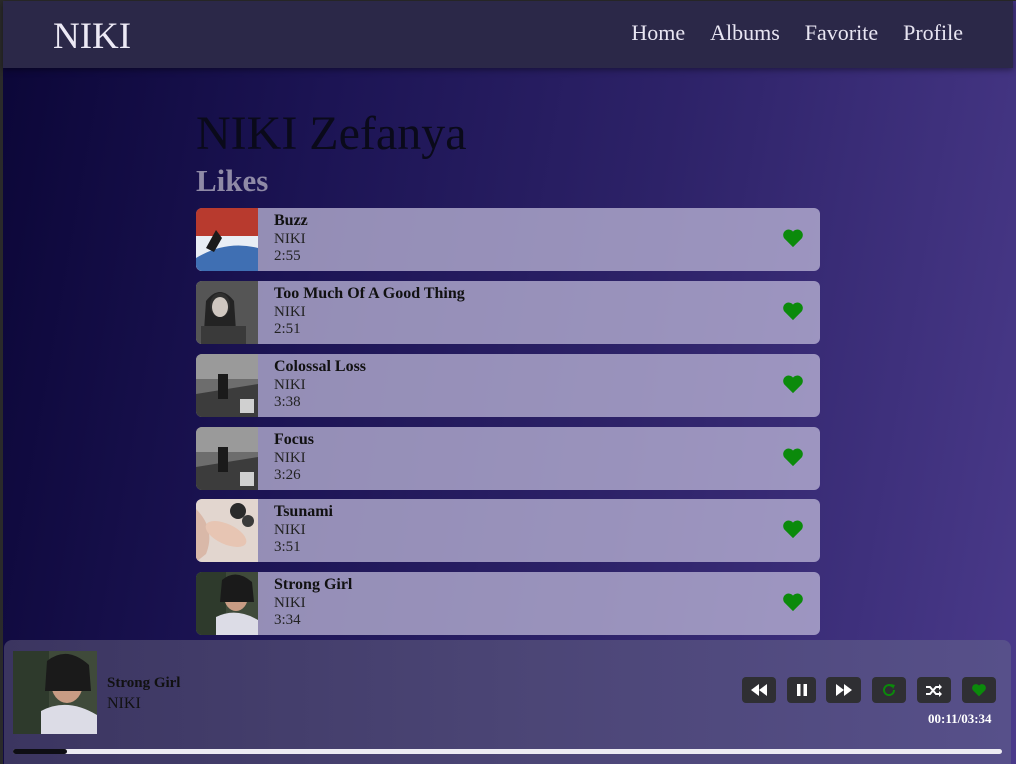 The width and height of the screenshot is (1016, 764). I want to click on song-duration: 3:26, so click(287, 475).